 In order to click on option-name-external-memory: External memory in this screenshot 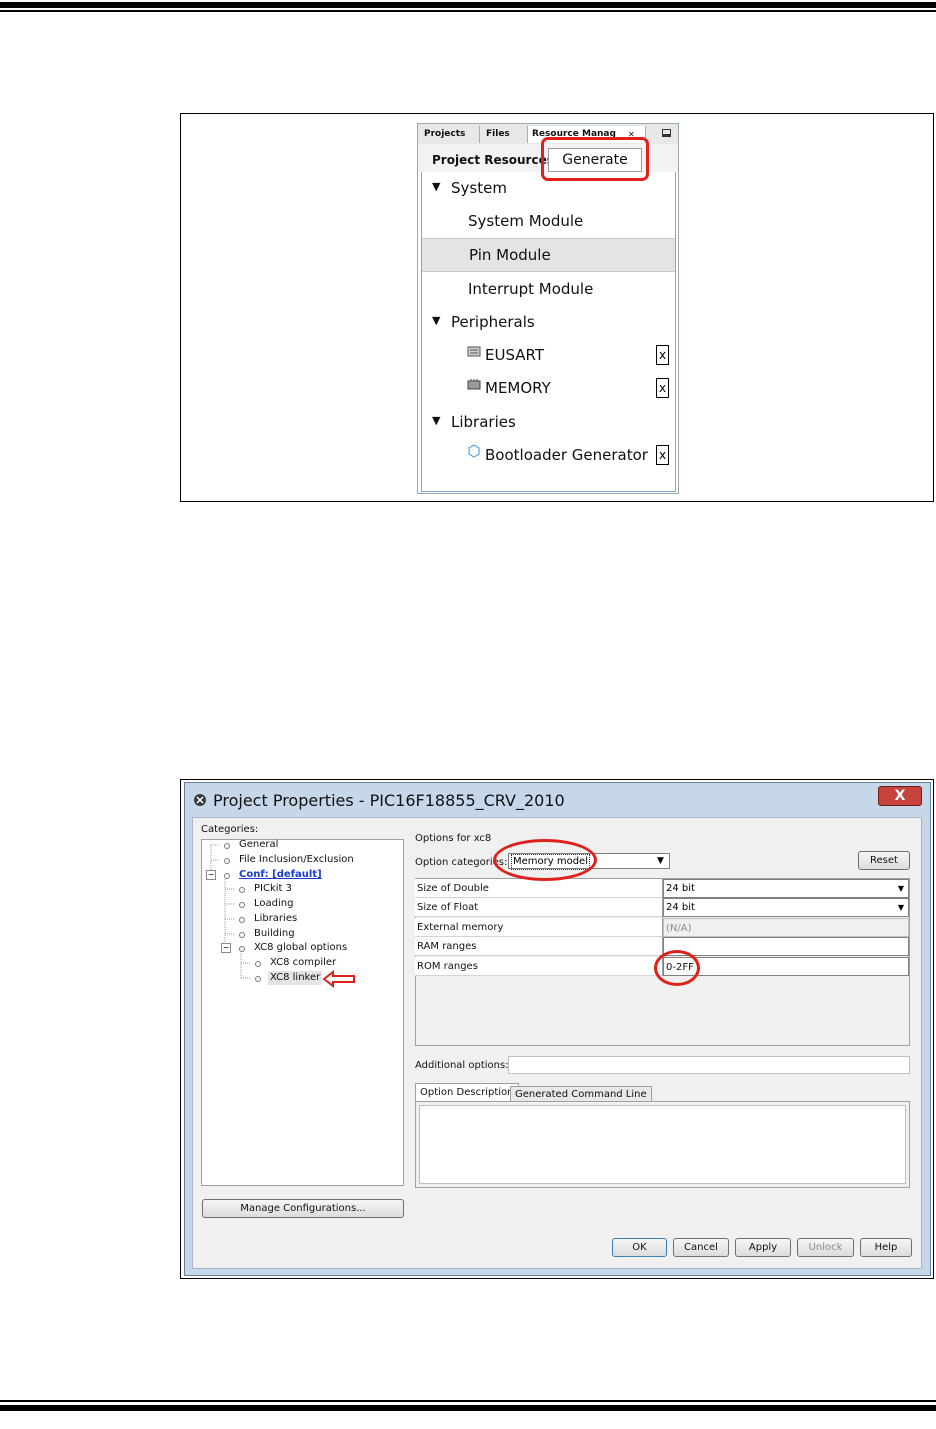, I will do `click(538, 927)`.